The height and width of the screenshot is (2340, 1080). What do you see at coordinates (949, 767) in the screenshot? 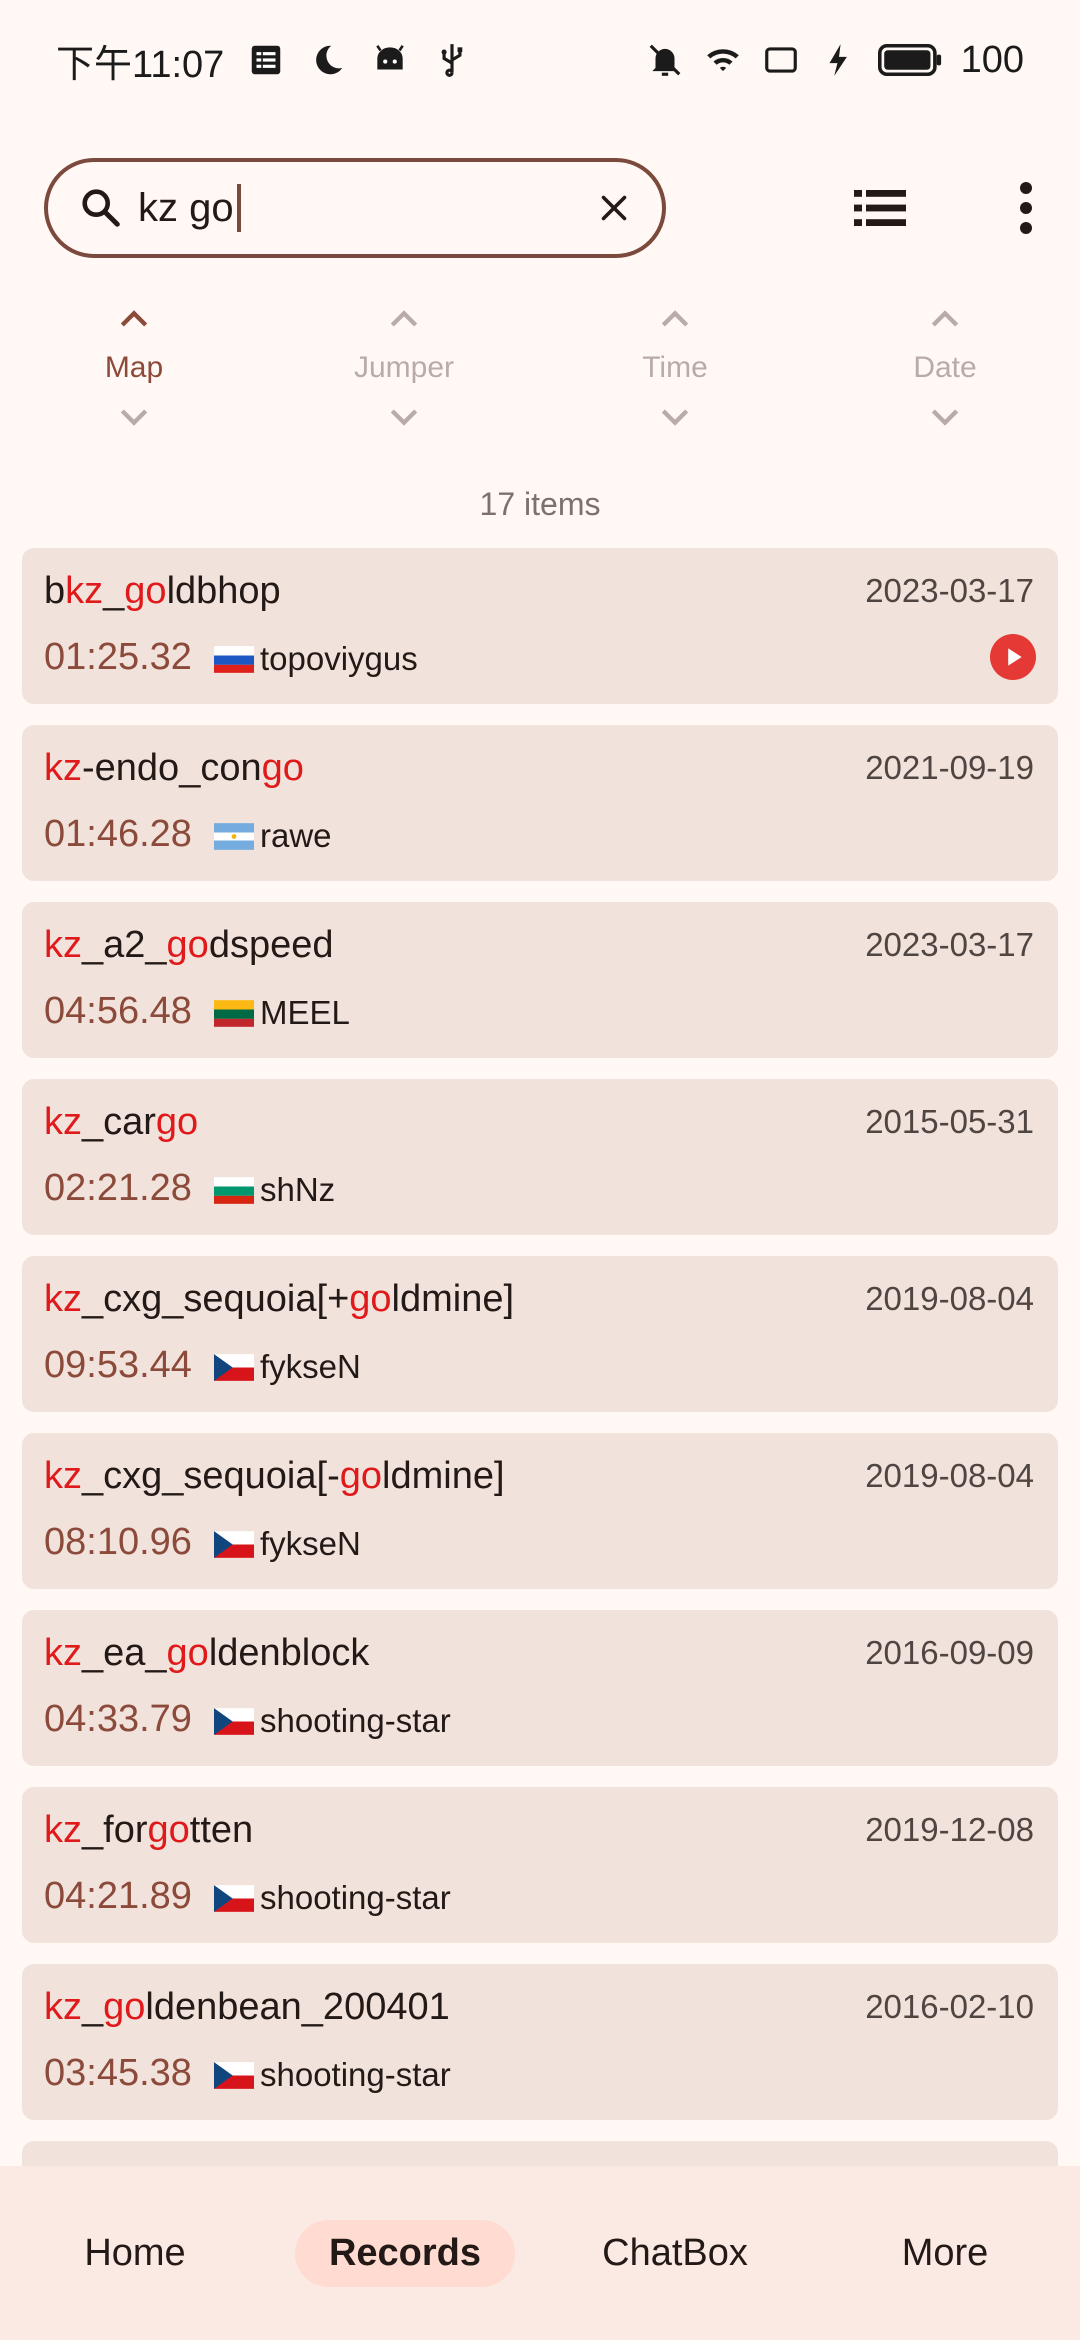
I see `record-date: 2021-09-19` at bounding box center [949, 767].